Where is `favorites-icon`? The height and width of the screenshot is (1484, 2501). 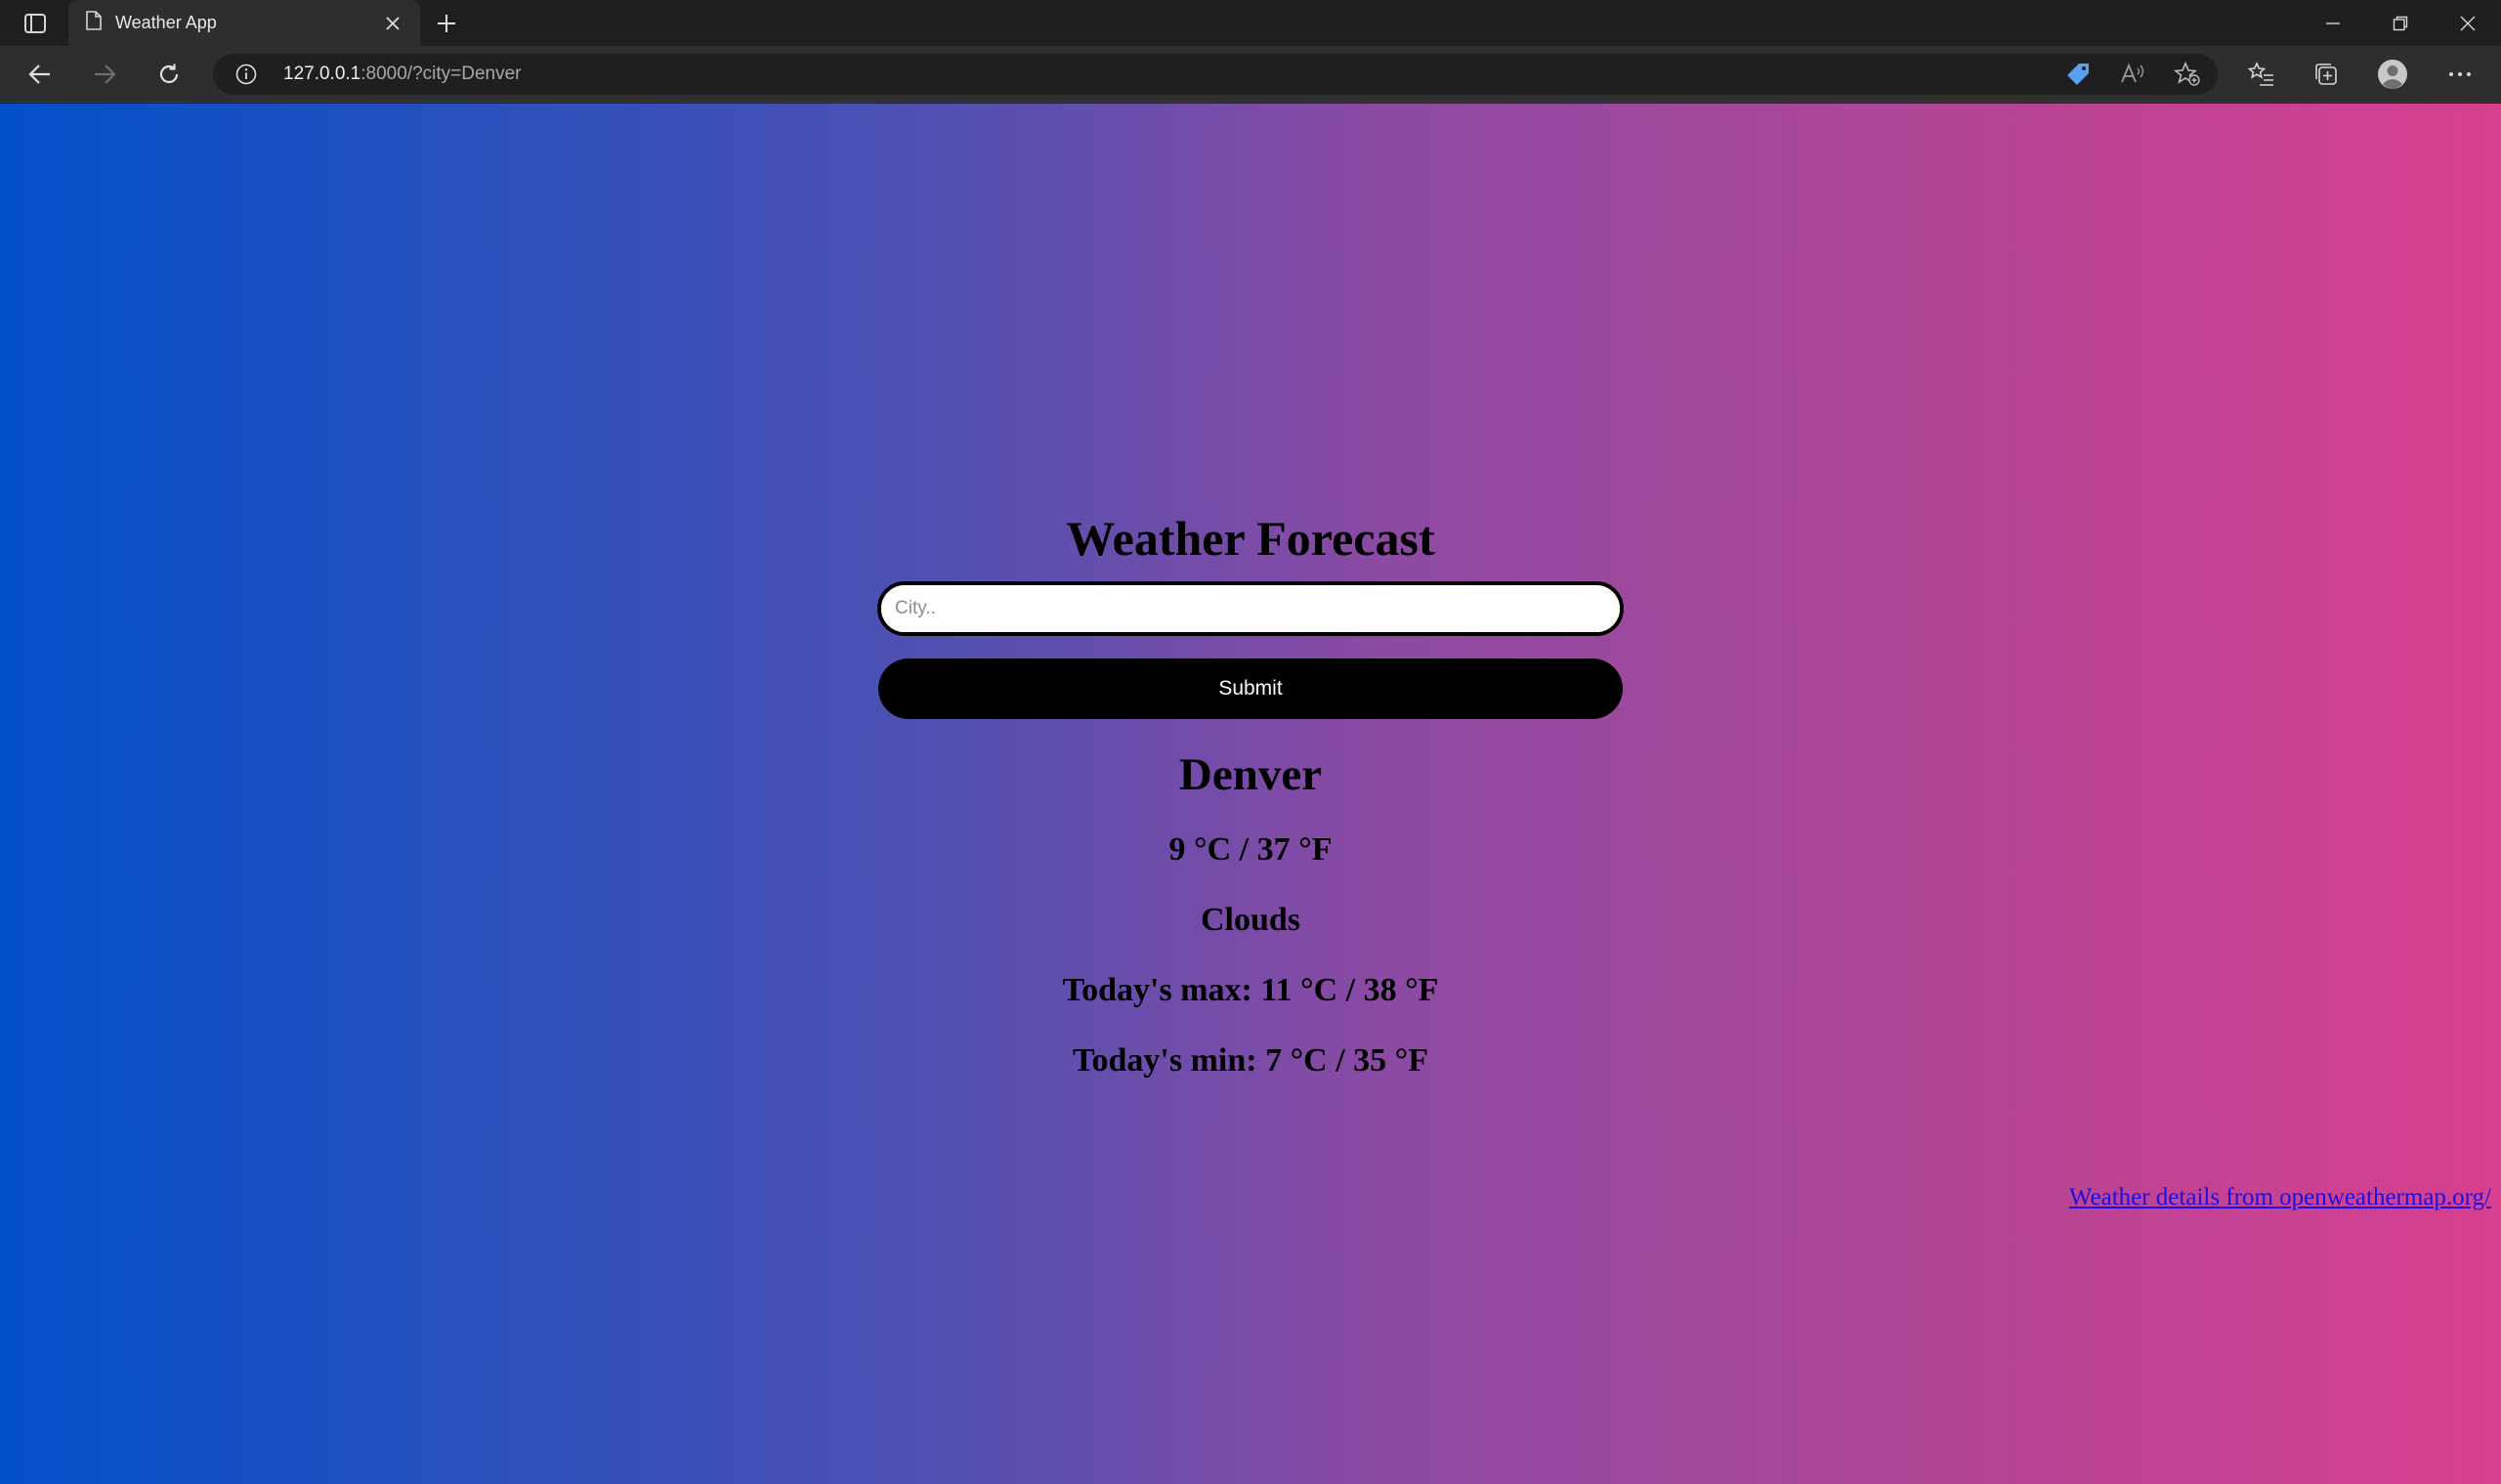 favorites-icon is located at coordinates (2261, 74).